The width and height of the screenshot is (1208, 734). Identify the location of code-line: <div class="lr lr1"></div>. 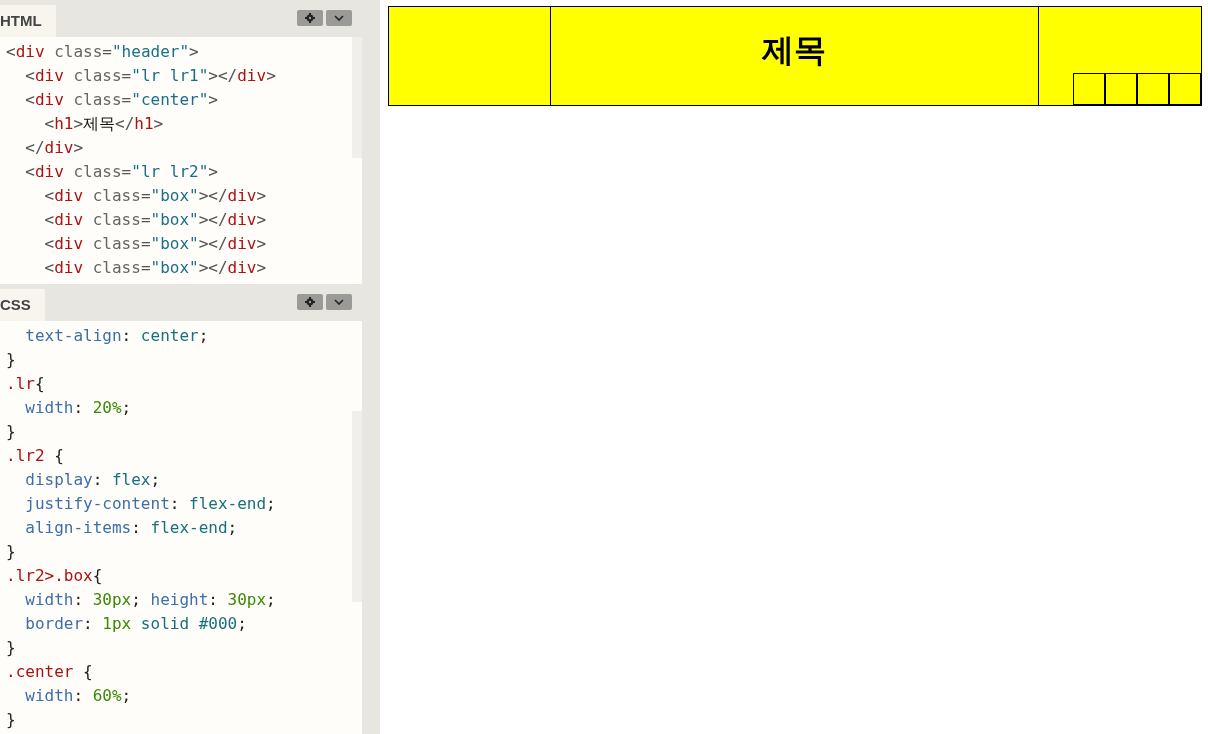
(150, 76).